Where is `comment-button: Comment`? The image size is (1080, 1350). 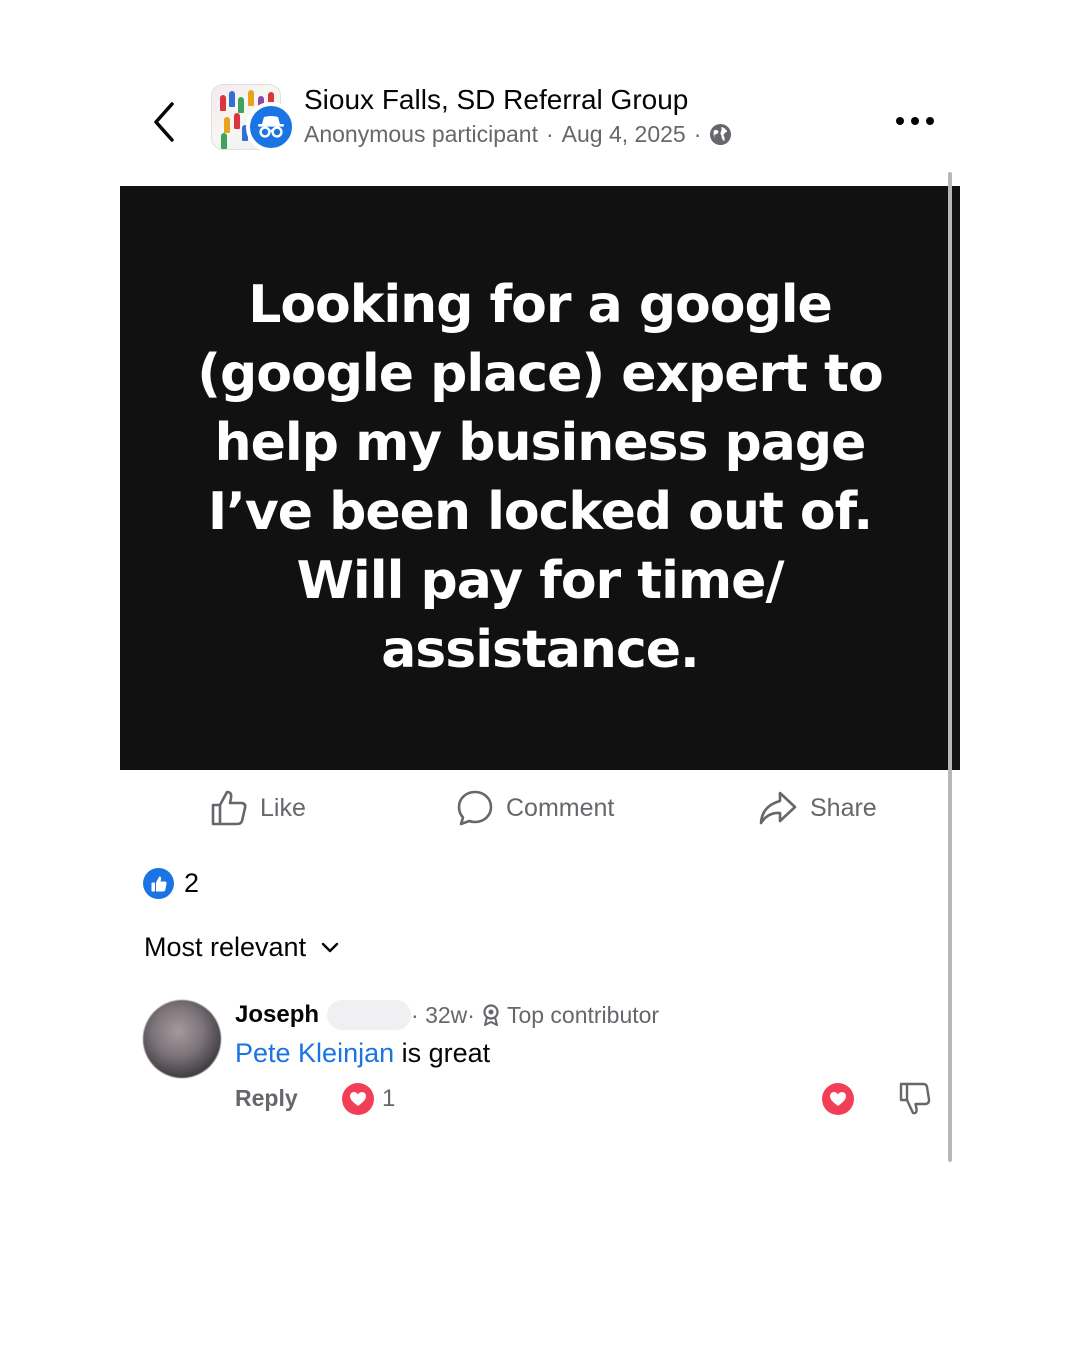 comment-button: Comment is located at coordinates (535, 808).